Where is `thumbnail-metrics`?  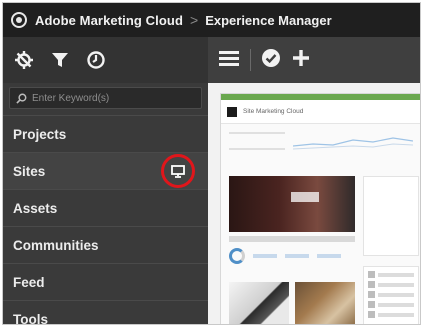
thumbnail-metrics is located at coordinates (292, 256).